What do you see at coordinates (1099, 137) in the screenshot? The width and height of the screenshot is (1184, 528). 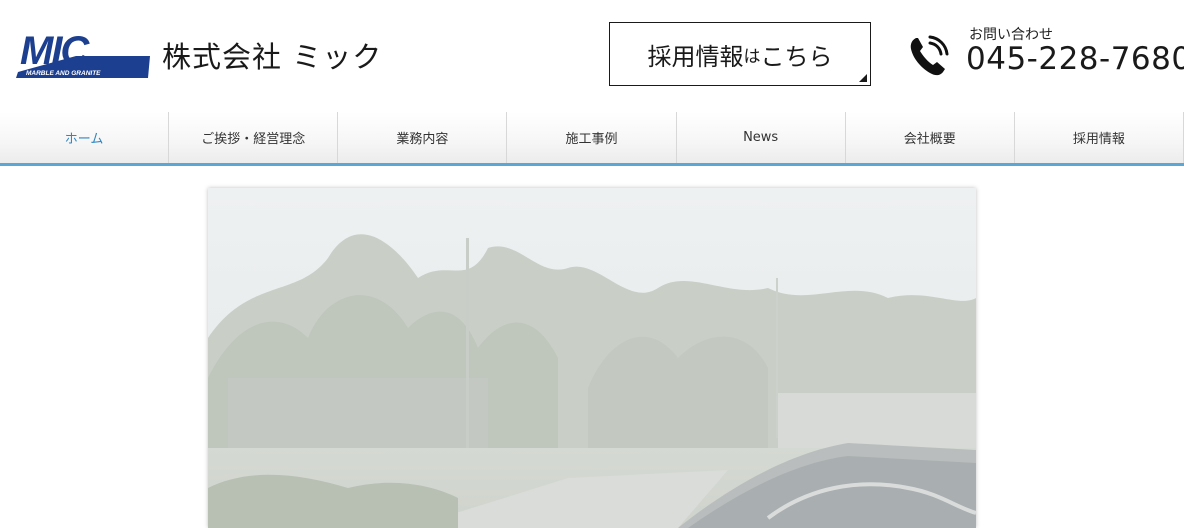 I see `nav-item-recruit: 採用情報` at bounding box center [1099, 137].